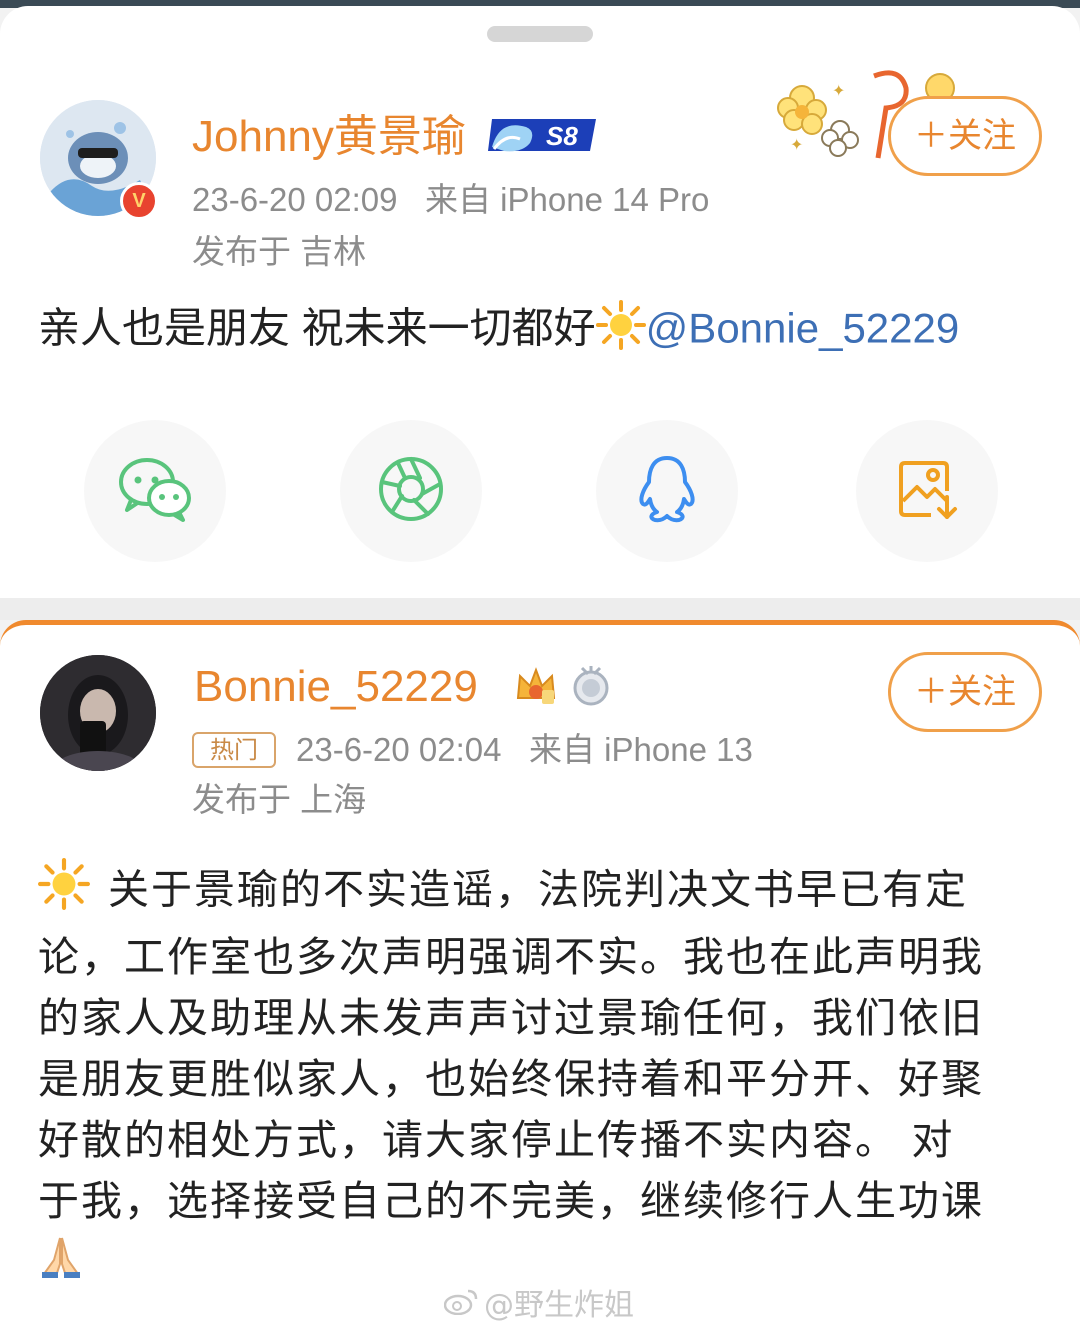 The image size is (1080, 1336). I want to click on avatar-bonnie, so click(98, 713).